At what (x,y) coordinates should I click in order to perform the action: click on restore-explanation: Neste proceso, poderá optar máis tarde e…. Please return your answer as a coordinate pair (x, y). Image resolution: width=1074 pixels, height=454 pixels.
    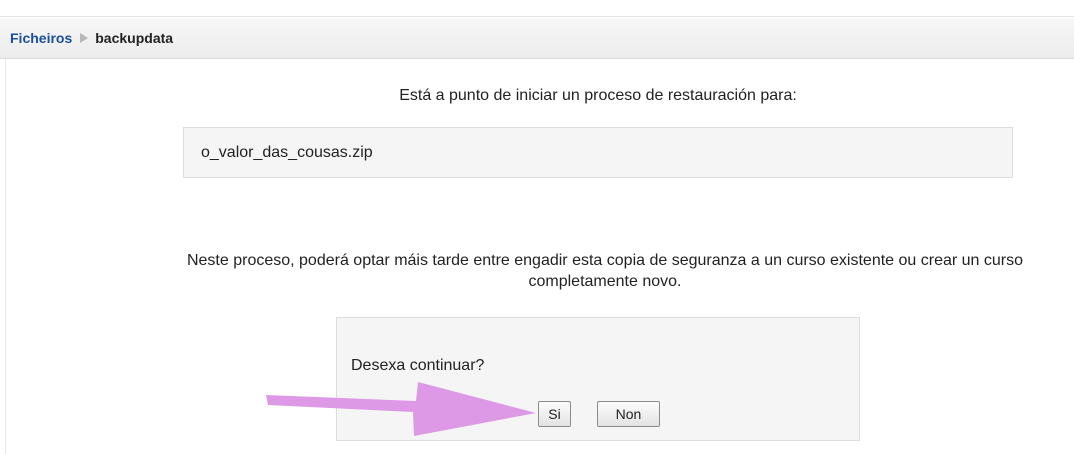
    Looking at the image, I should click on (605, 271).